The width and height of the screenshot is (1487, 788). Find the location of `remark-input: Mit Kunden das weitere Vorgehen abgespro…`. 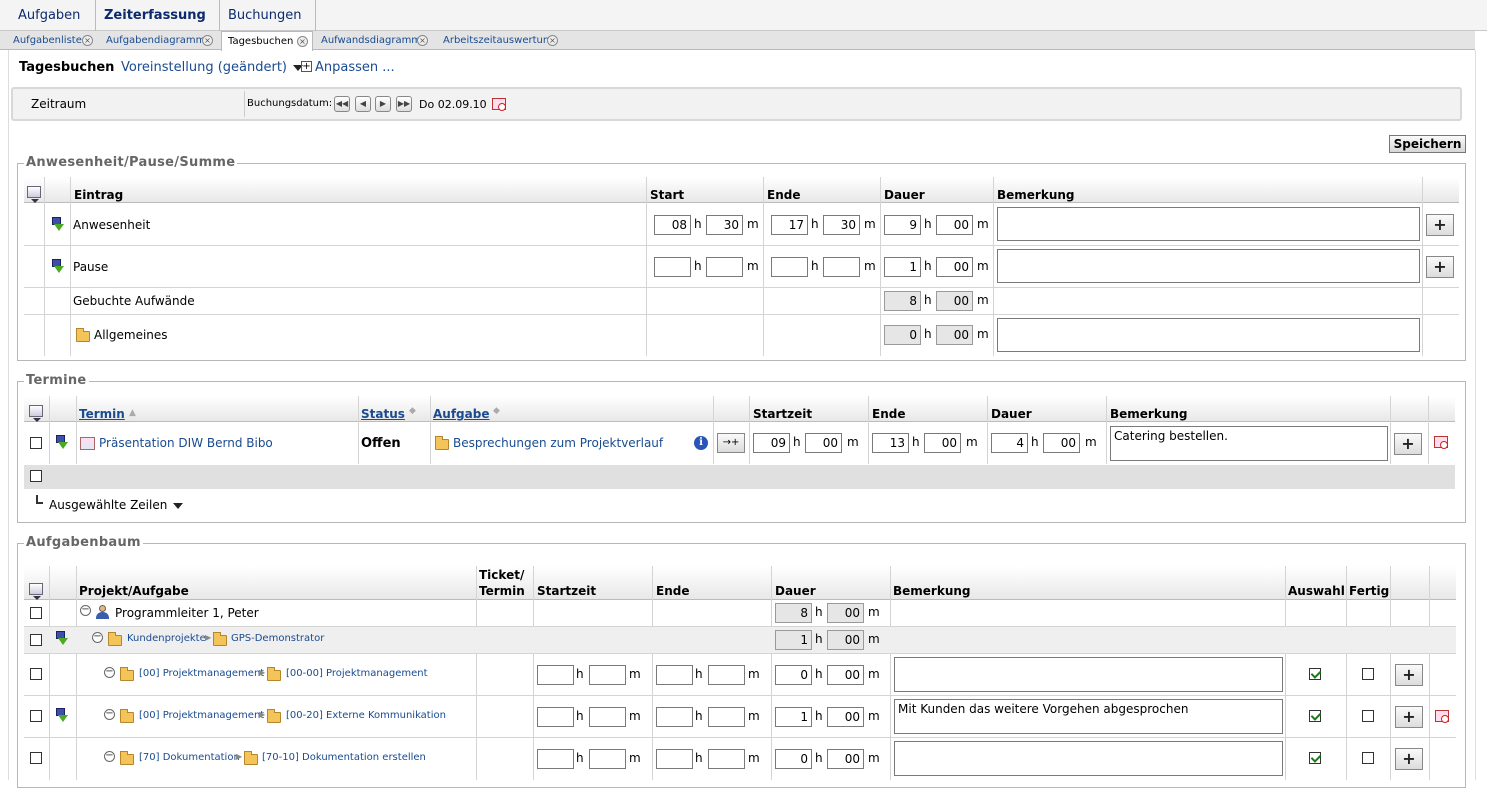

remark-input: Mit Kunden das weitere Vorgehen abgespro… is located at coordinates (1088, 716).